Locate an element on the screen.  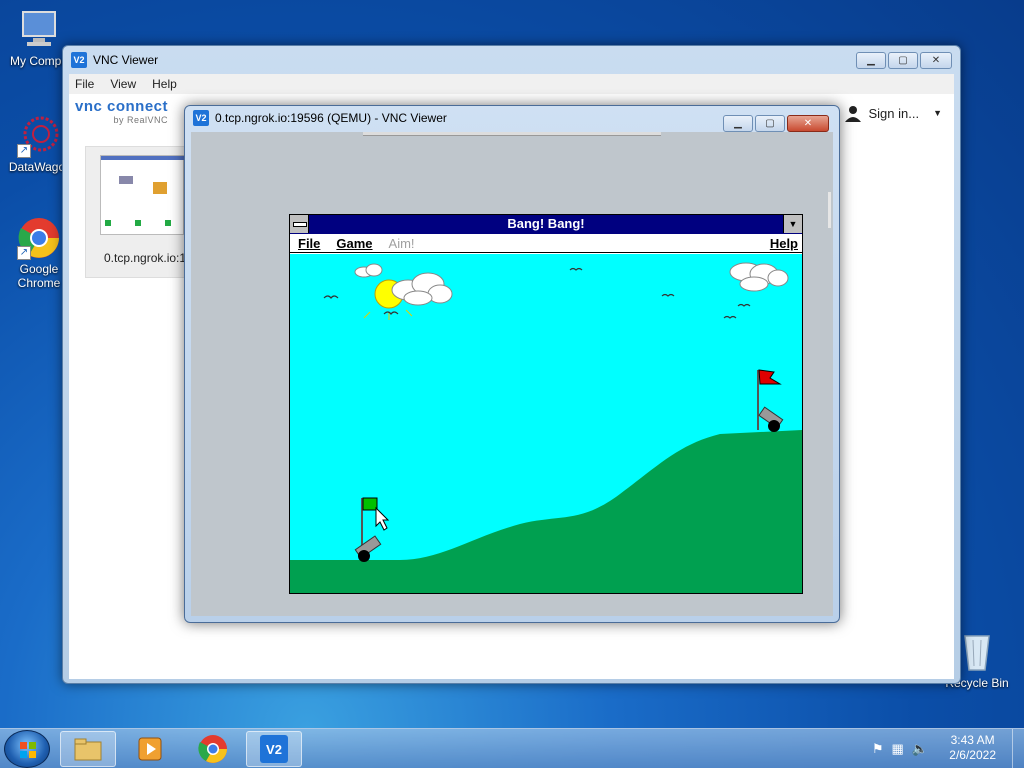
clock: 3:43 AM 2/6/2022 is located at coordinates (972, 748).